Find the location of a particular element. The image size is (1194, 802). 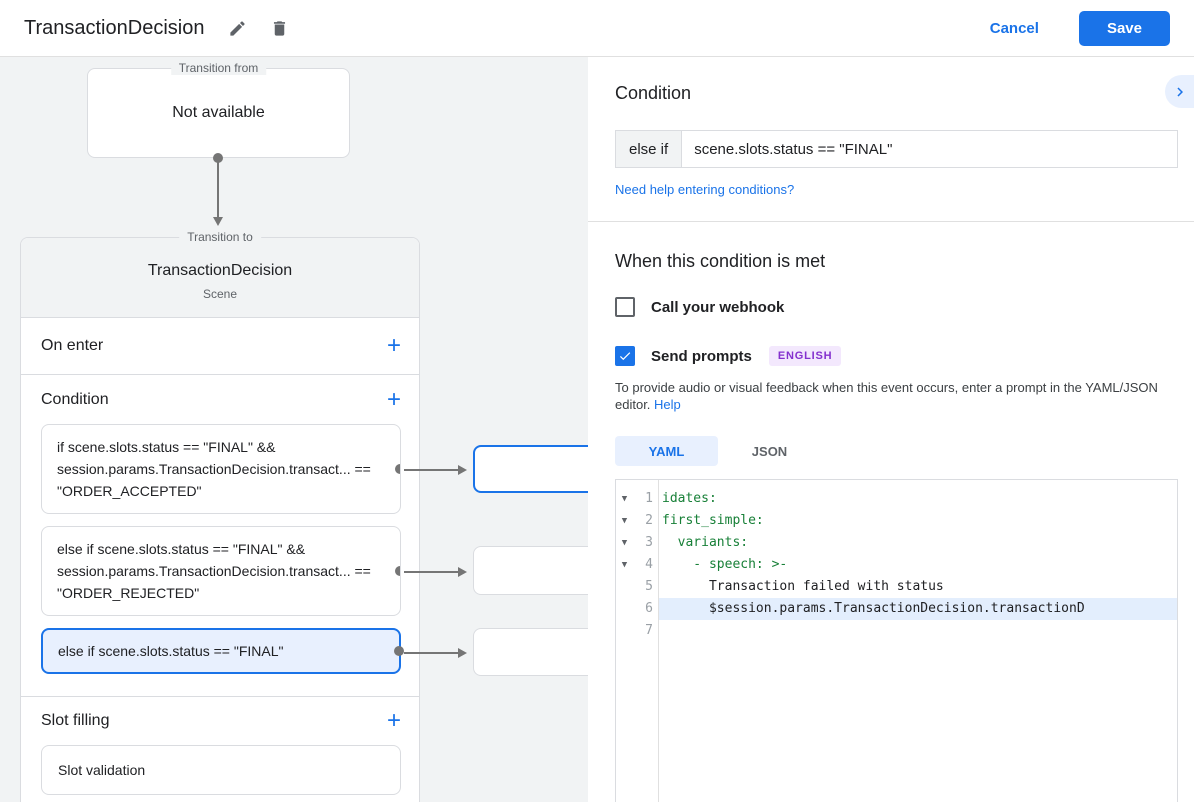

chevron-right-icon is located at coordinates (1179, 91).